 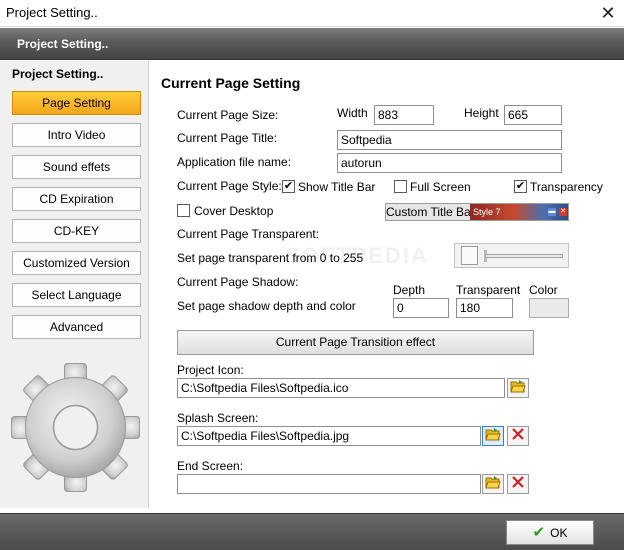 I want to click on app-file-input, so click(x=449, y=163).